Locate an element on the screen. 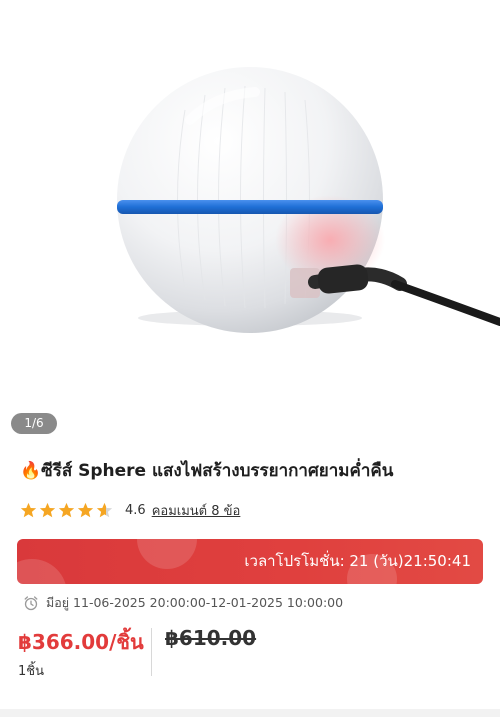 This screenshot has height=717, width=500. image-page-indicator: 1/6 is located at coordinates (34, 423).